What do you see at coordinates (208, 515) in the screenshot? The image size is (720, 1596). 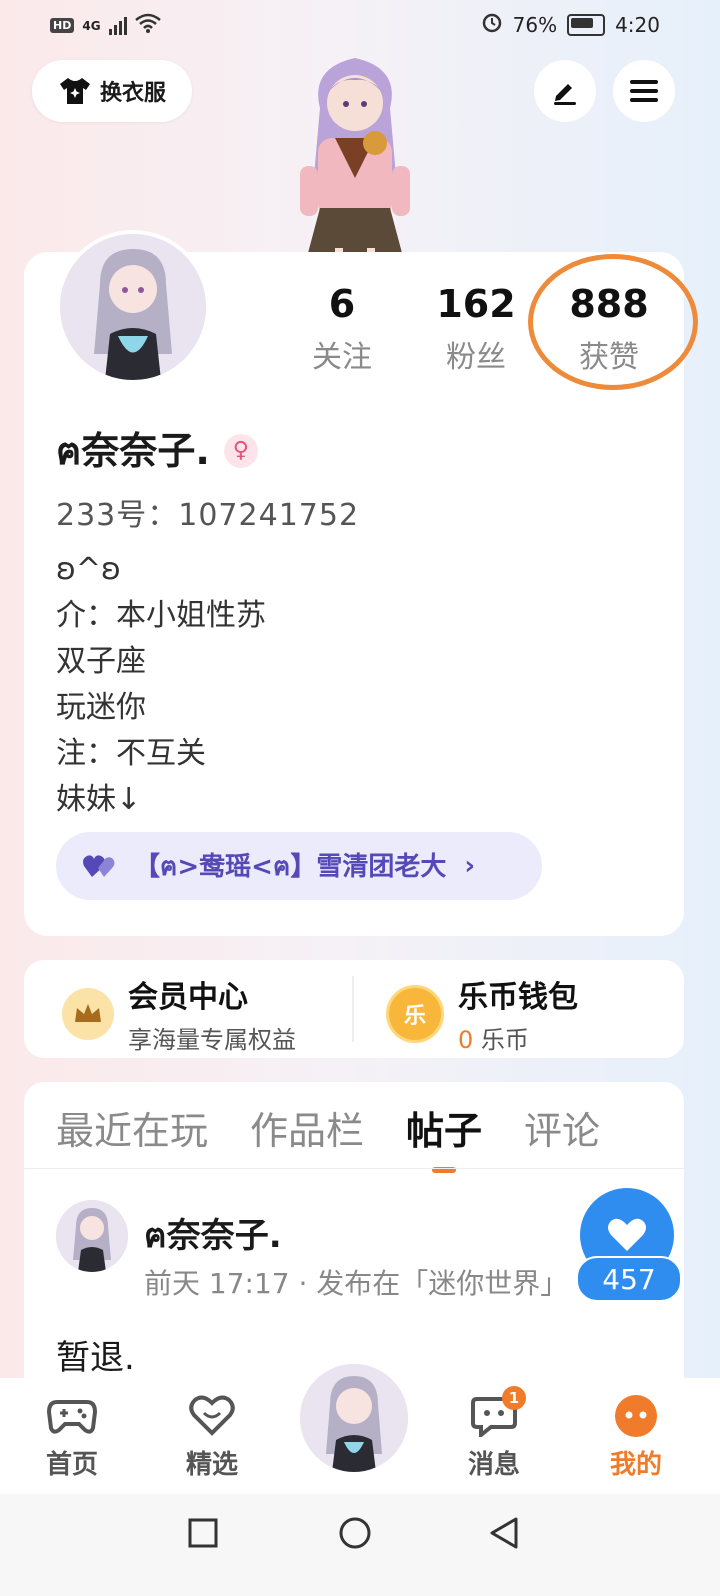 I see `user-id: 233号：107241752` at bounding box center [208, 515].